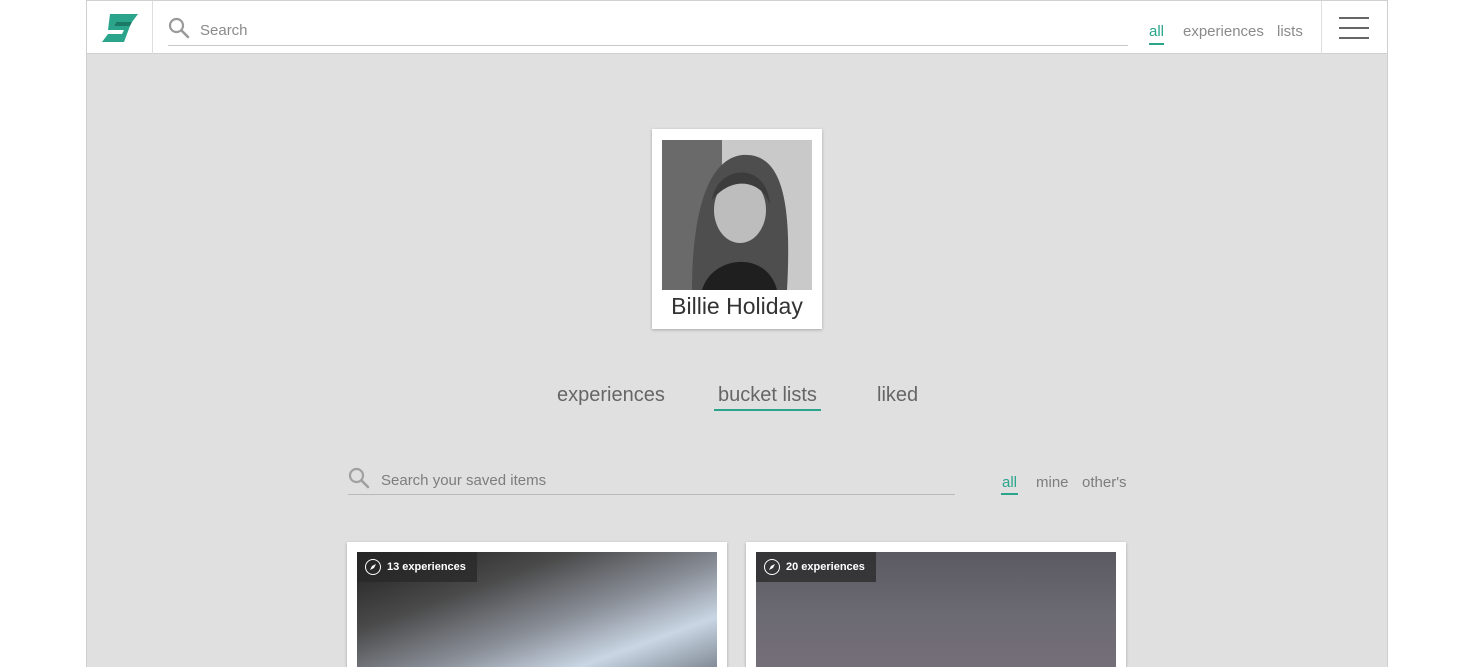 This screenshot has height=667, width=1473. Describe the element at coordinates (1354, 18) in the screenshot. I see `hamburger-icon` at that location.